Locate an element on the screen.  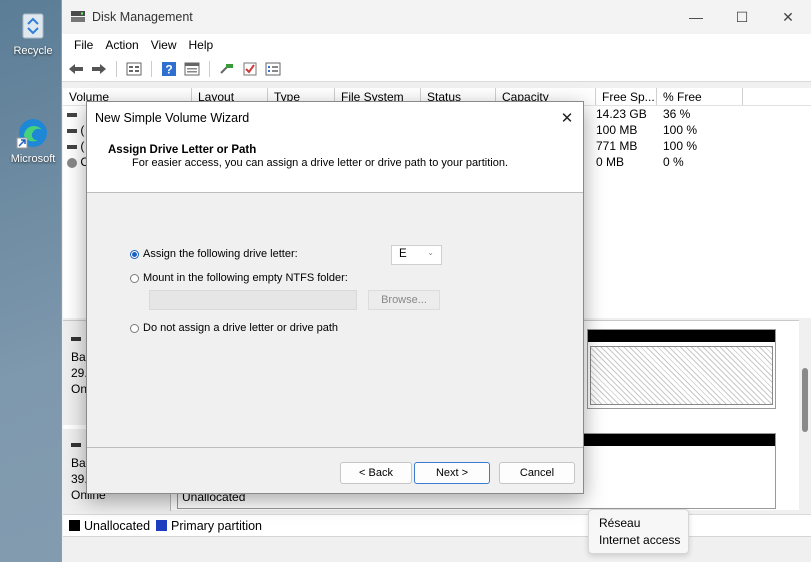
selected-drive-letter: E is located at coordinates (403, 254).